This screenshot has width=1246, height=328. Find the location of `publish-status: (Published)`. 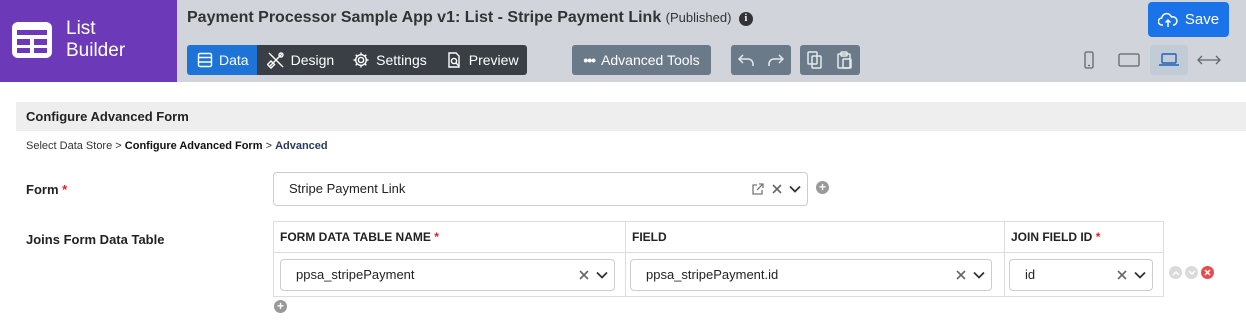

publish-status: (Published) is located at coordinates (698, 17).